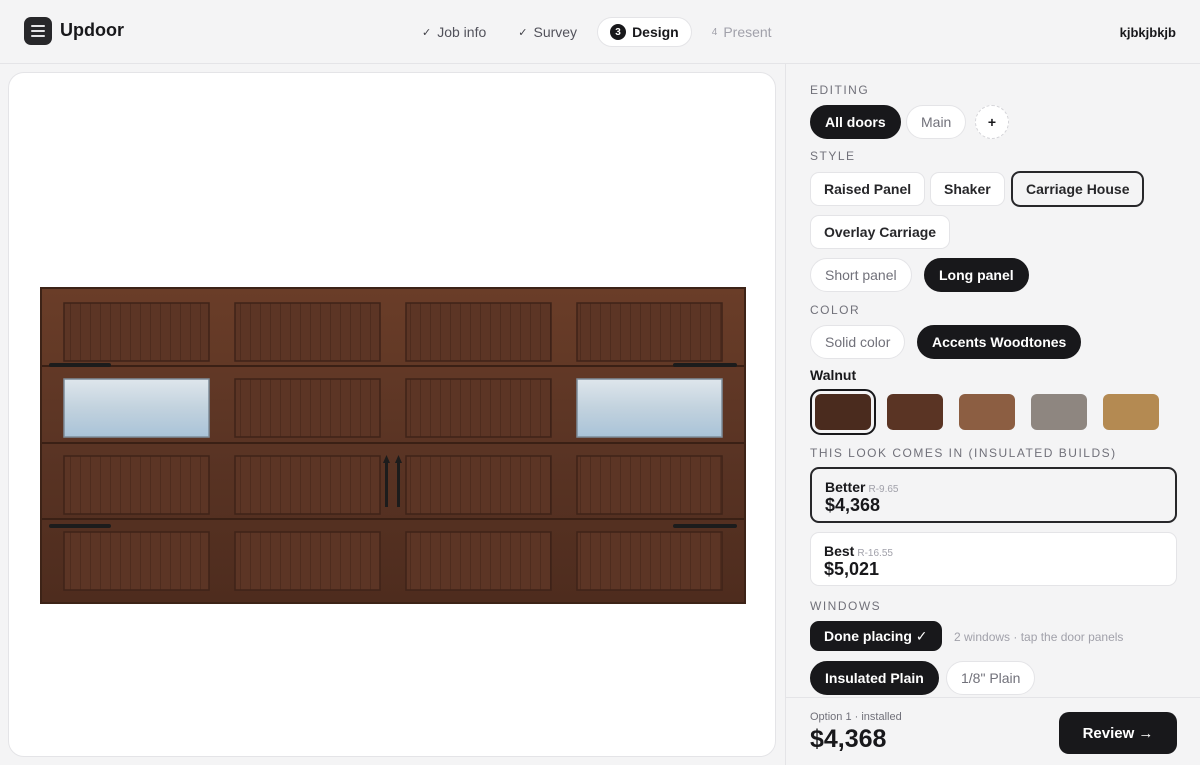  Describe the element at coordinates (1039, 637) in the screenshot. I see `windows-hint: 2 windows · tap the door panels` at that location.